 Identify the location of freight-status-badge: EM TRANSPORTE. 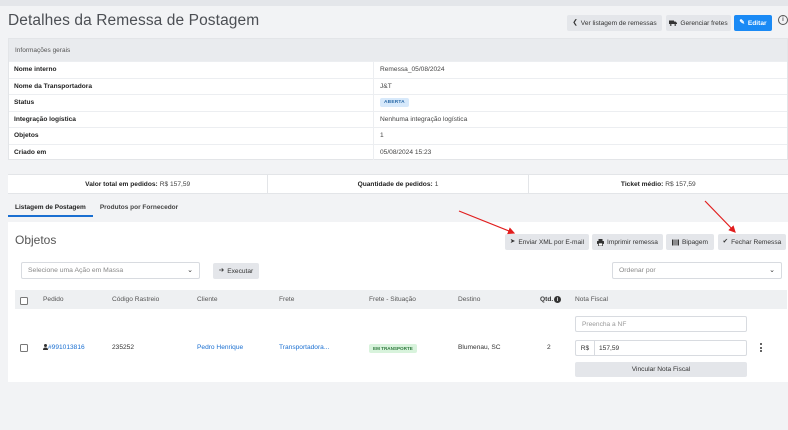
(393, 348).